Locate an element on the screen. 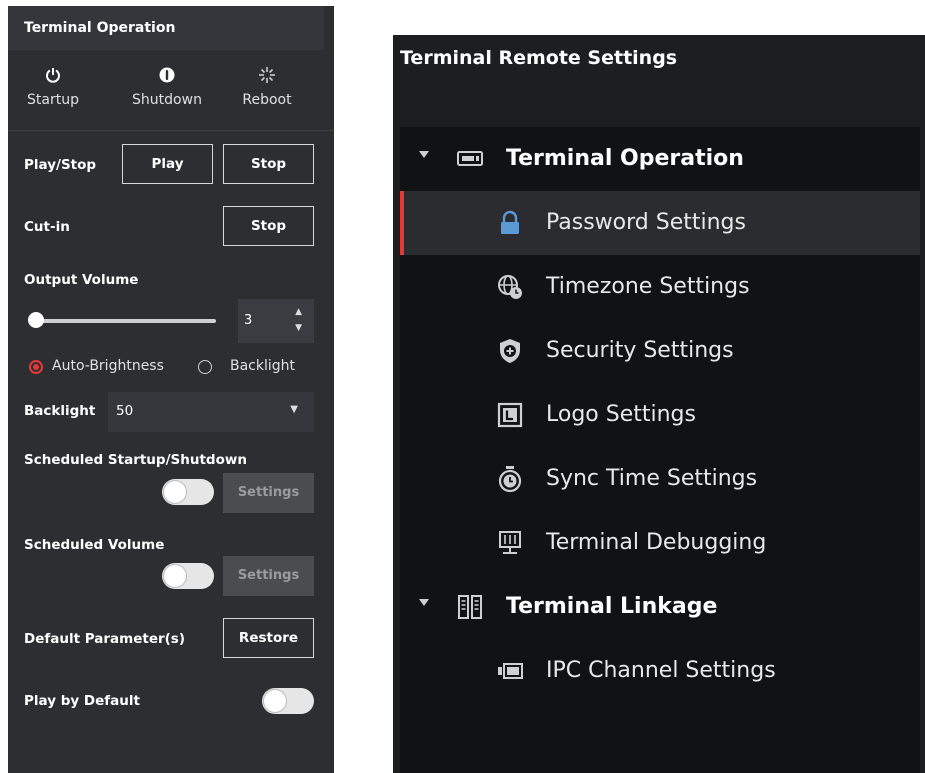 The image size is (925, 773). tree-item-label: Logo Settings is located at coordinates (621, 414).